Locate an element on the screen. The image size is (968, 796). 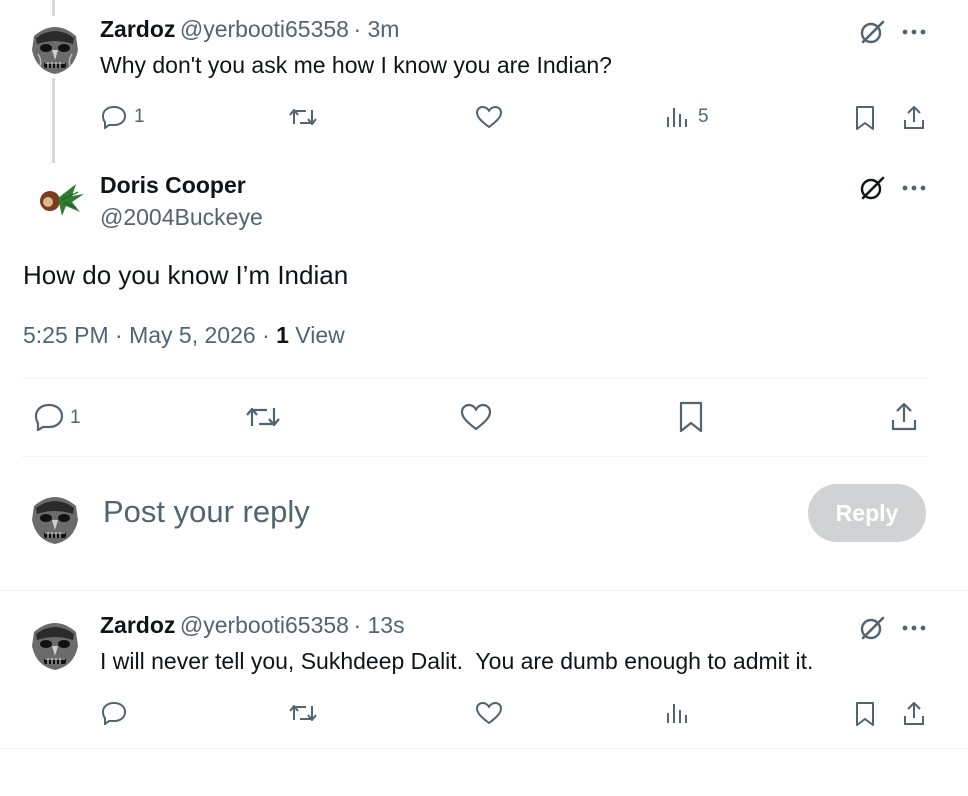
reply-input: Post your reply is located at coordinates (206, 512).